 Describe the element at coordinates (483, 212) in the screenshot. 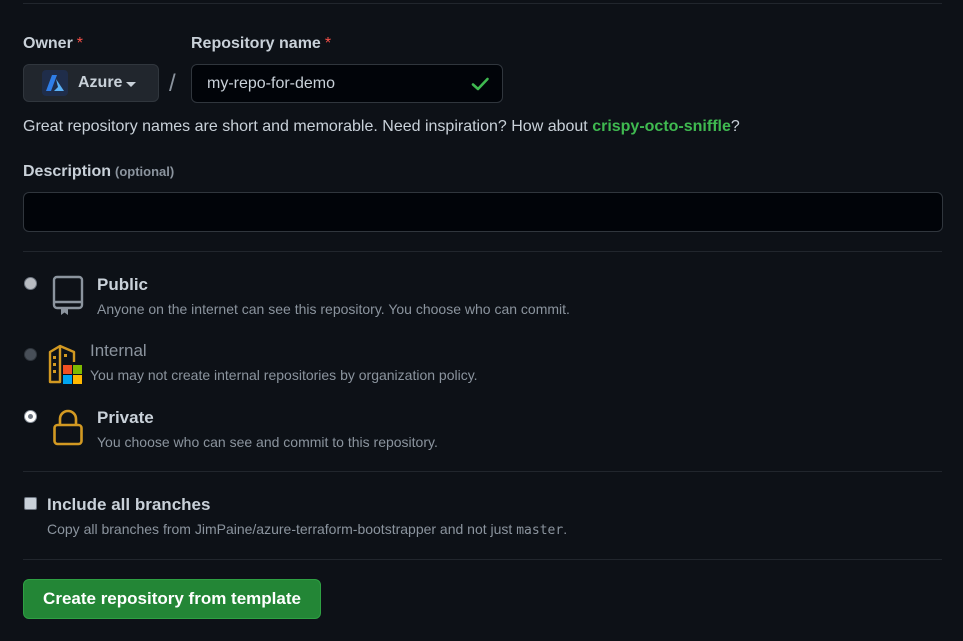

I see `description-input` at that location.